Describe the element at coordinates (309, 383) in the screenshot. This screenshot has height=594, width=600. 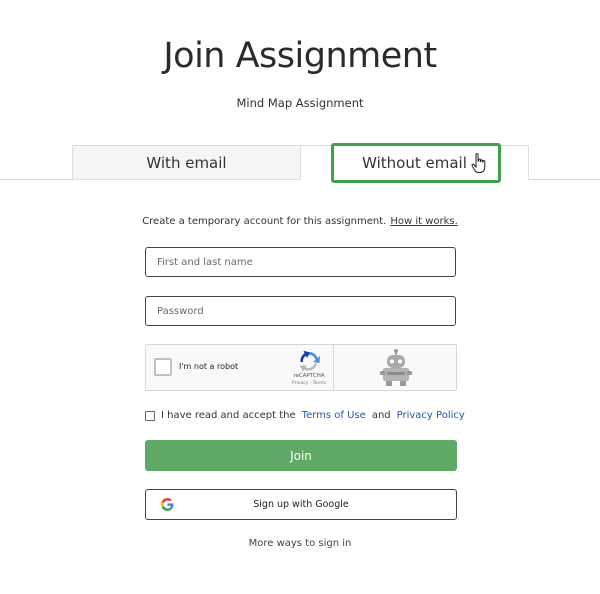
I see `recaptcha-privacy-terms: Privacy - Terms` at that location.